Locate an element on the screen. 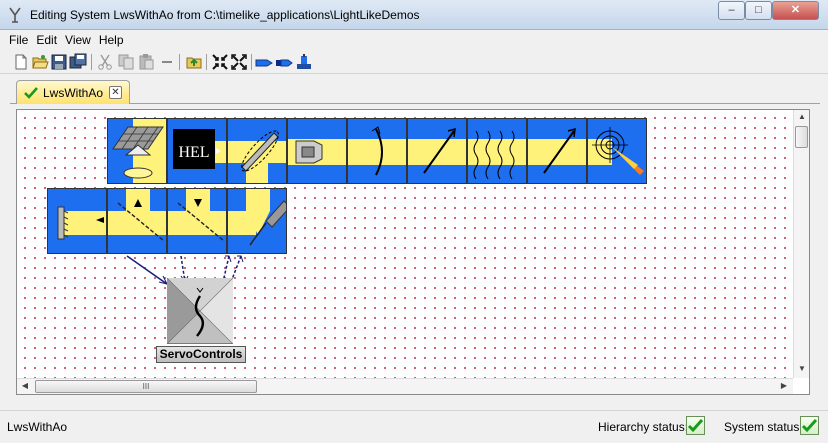 This screenshot has height=443, width=828. menu-file: File is located at coordinates (18, 38).